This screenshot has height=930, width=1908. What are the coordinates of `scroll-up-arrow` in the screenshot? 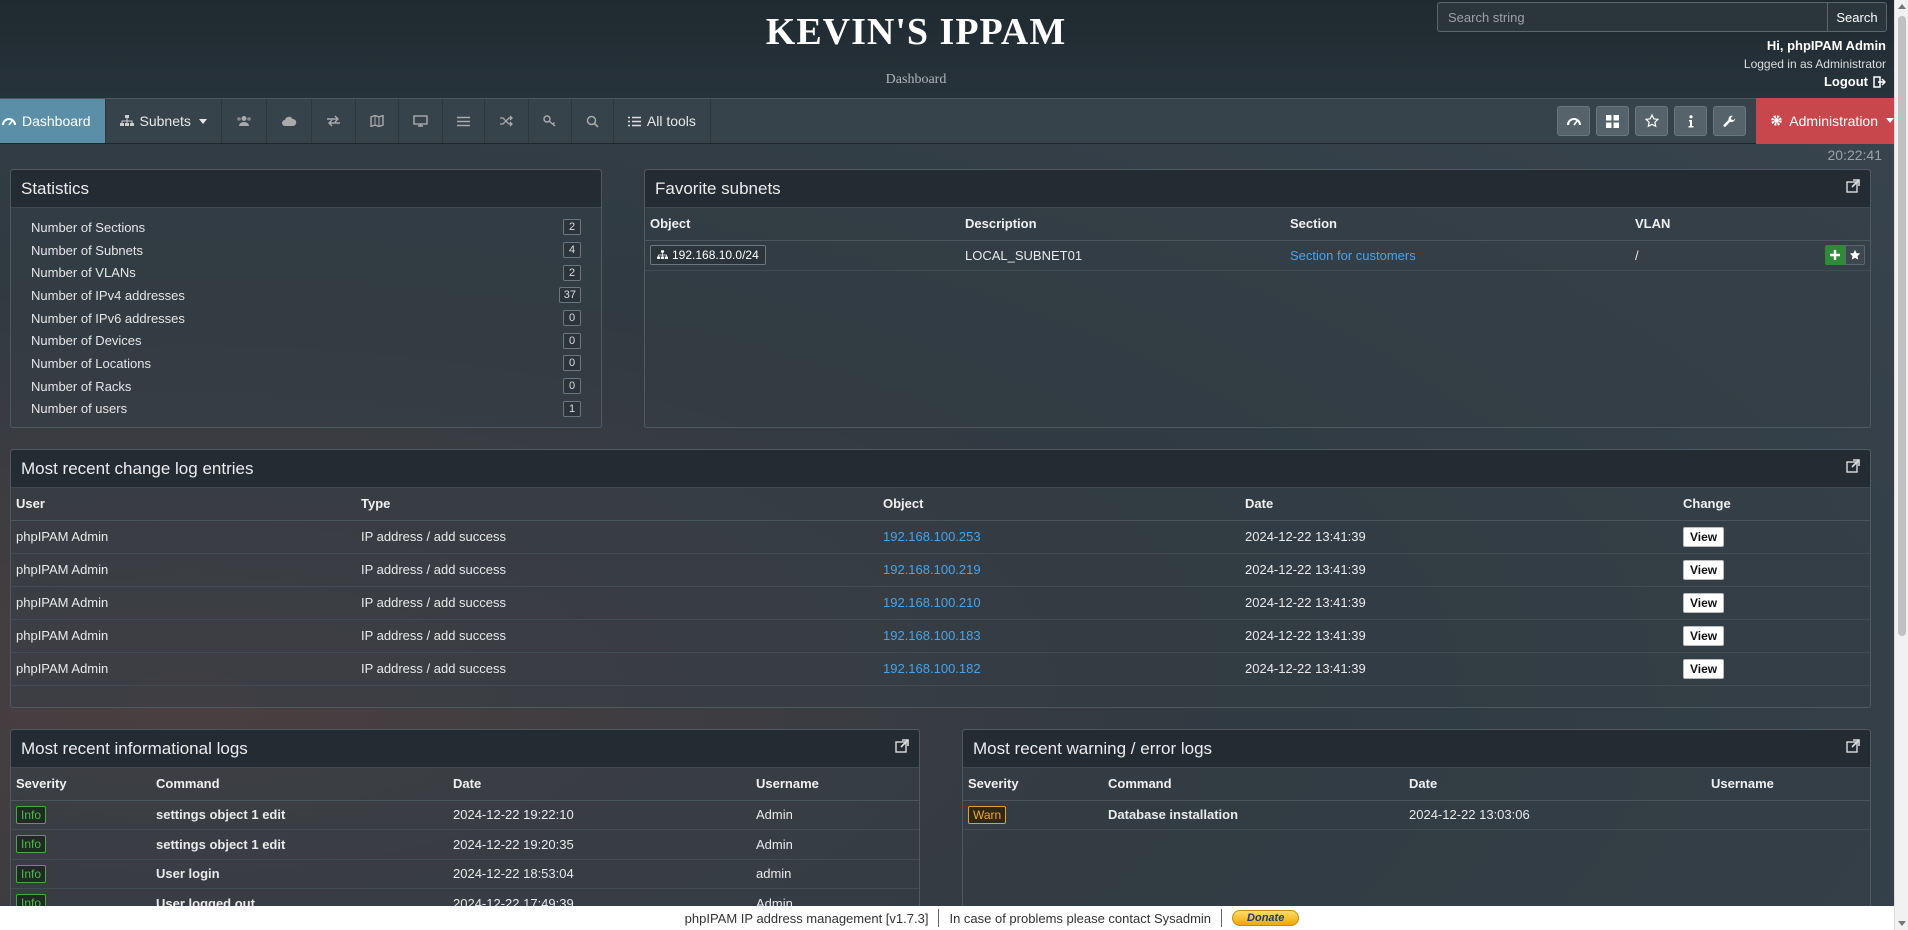 It's located at (1902, 6).